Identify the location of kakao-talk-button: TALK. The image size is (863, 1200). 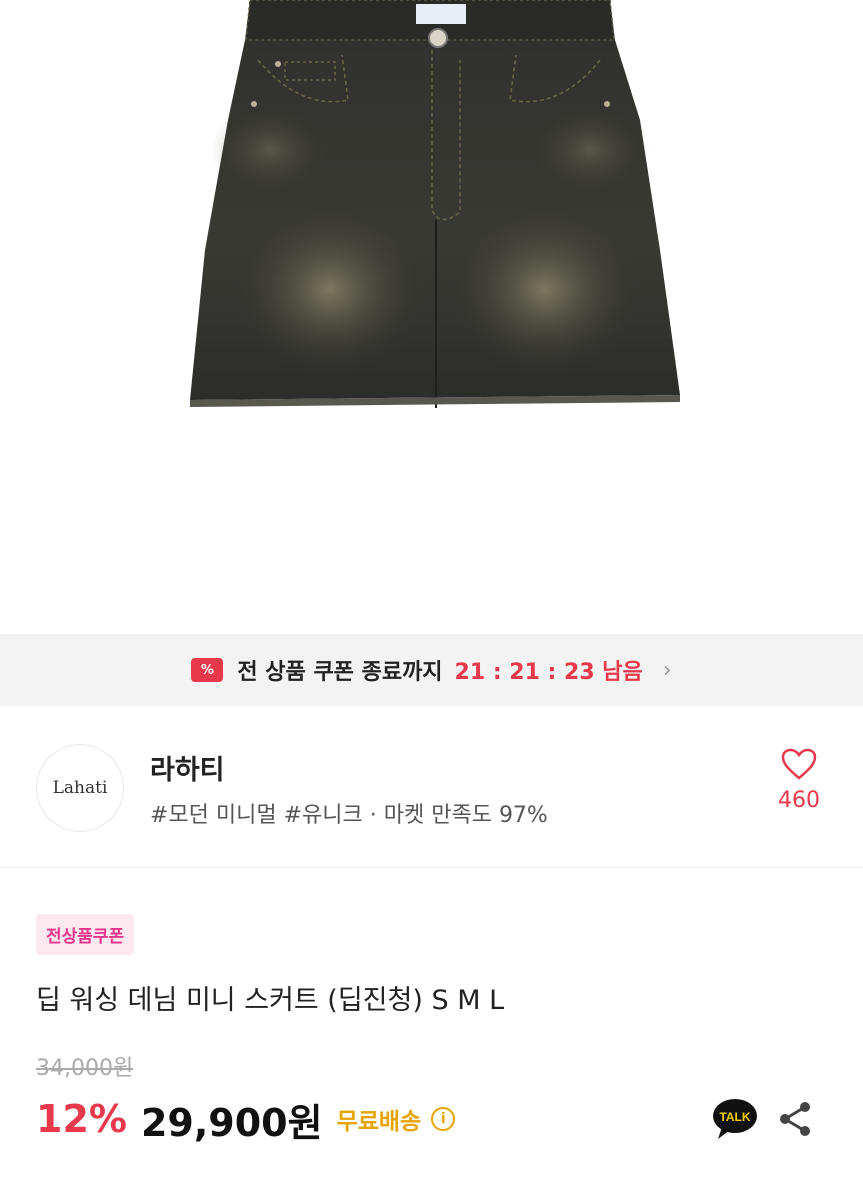
(735, 1119).